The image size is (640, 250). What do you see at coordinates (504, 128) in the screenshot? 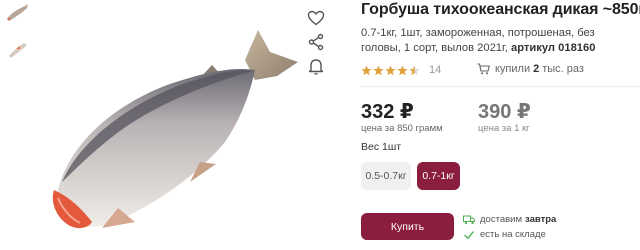
I see `price-per-kg-note: цена за 1 кг` at bounding box center [504, 128].